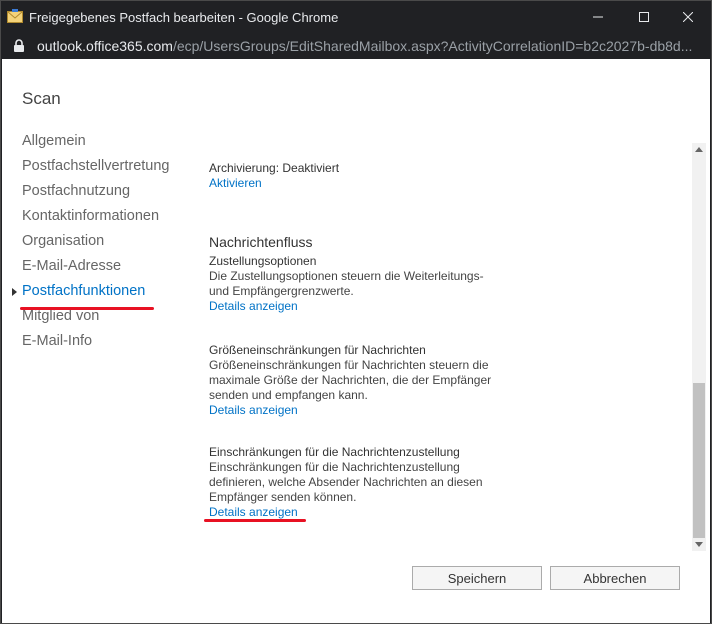  I want to click on mail-envelope-icon, so click(15, 16).